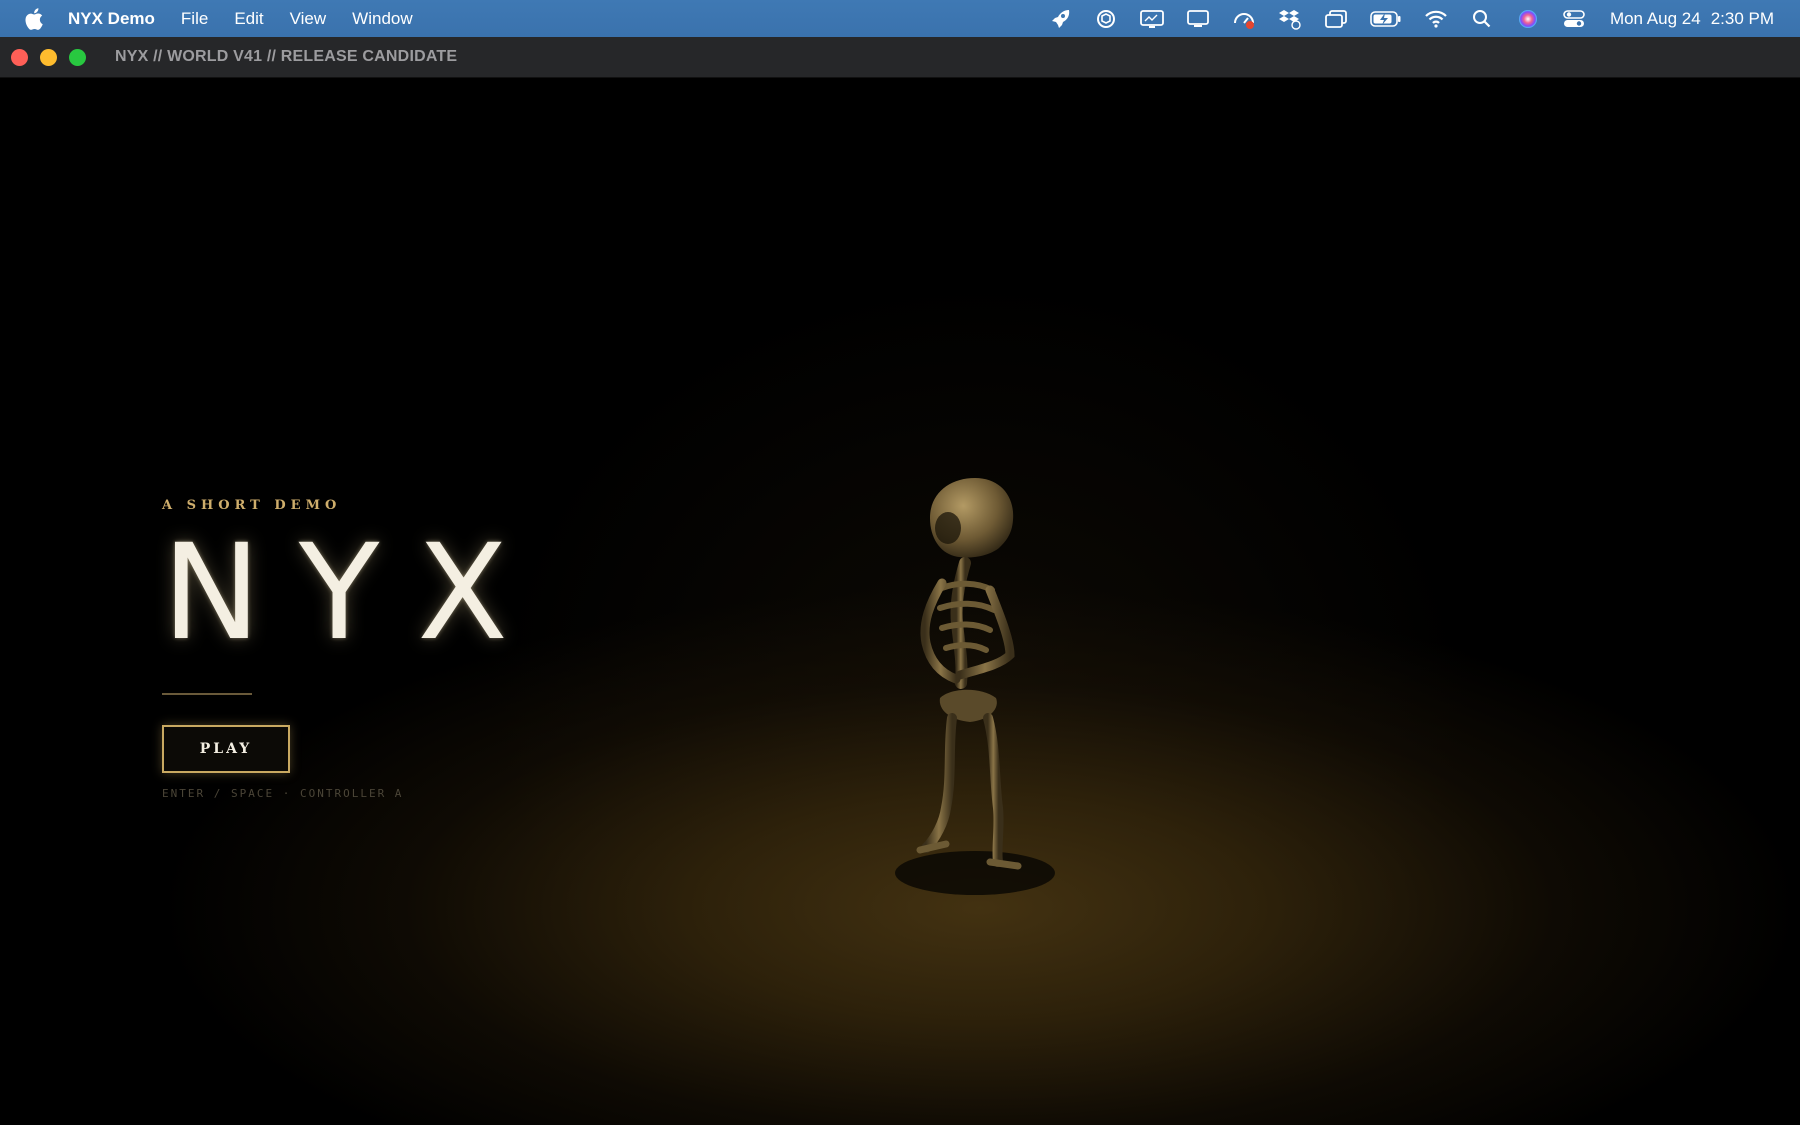  What do you see at coordinates (382, 19) in the screenshot?
I see `menu-window: Window` at bounding box center [382, 19].